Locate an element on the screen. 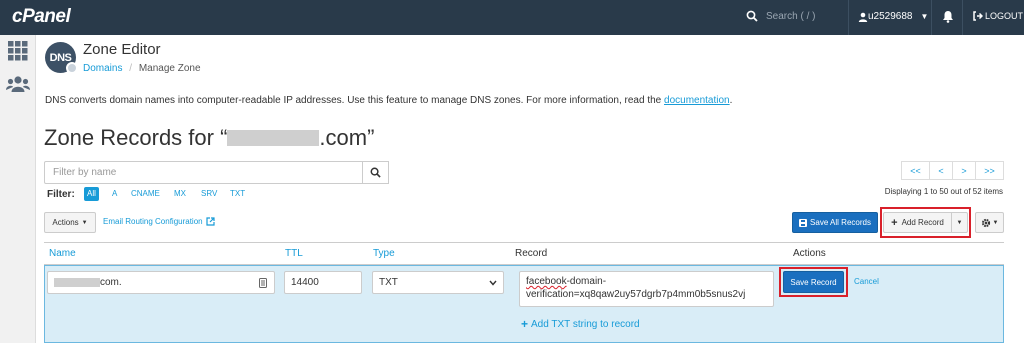 This screenshot has height=343, width=1024. top-navbar: cPanel Search ( / ) u2529688 ▼ LOGOUT is located at coordinates (512, 17).